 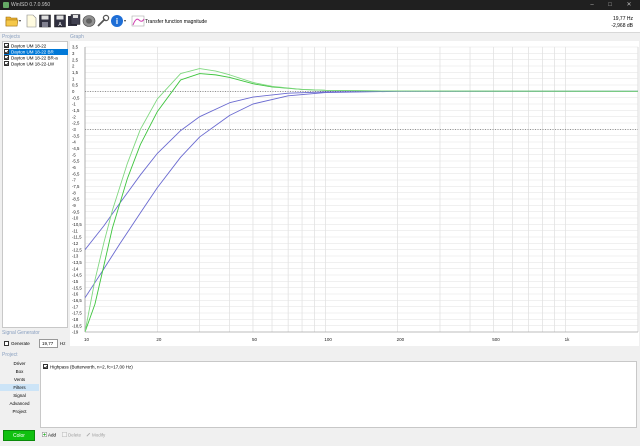 What do you see at coordinates (19, 411) in the screenshot?
I see `nav-project: Project` at bounding box center [19, 411].